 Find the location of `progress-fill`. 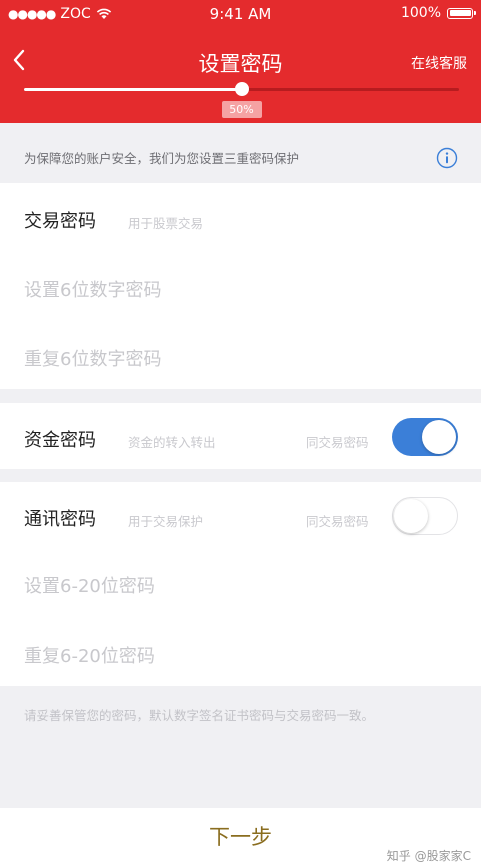

progress-fill is located at coordinates (133, 89).